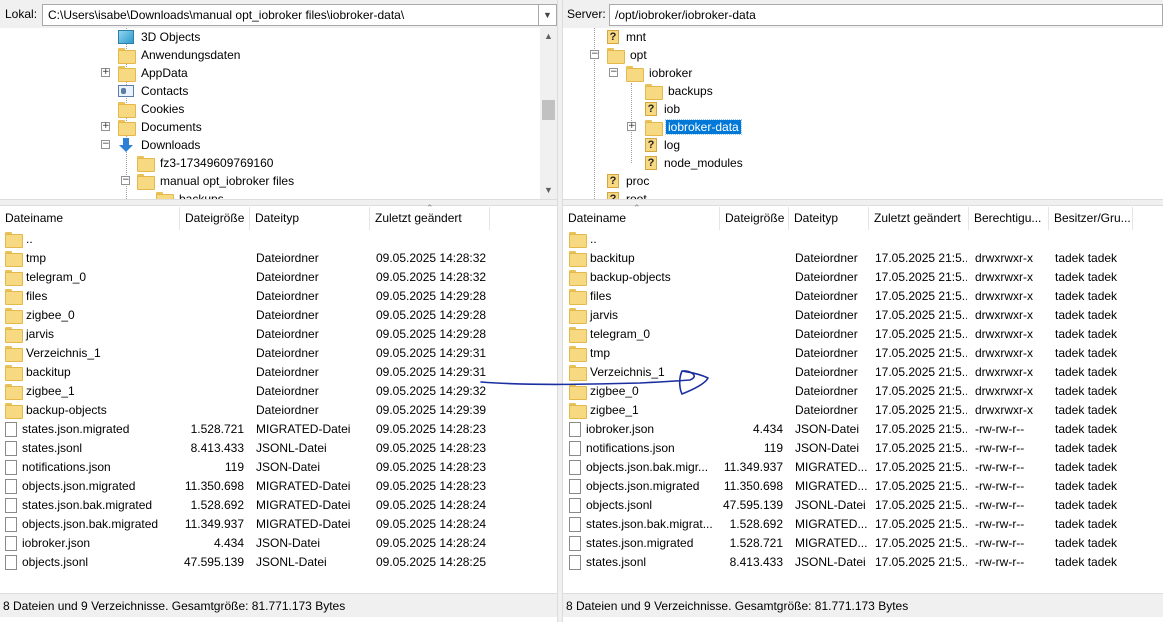 The height and width of the screenshot is (622, 1163). What do you see at coordinates (548, 110) in the screenshot?
I see `scroll-thumb` at bounding box center [548, 110].